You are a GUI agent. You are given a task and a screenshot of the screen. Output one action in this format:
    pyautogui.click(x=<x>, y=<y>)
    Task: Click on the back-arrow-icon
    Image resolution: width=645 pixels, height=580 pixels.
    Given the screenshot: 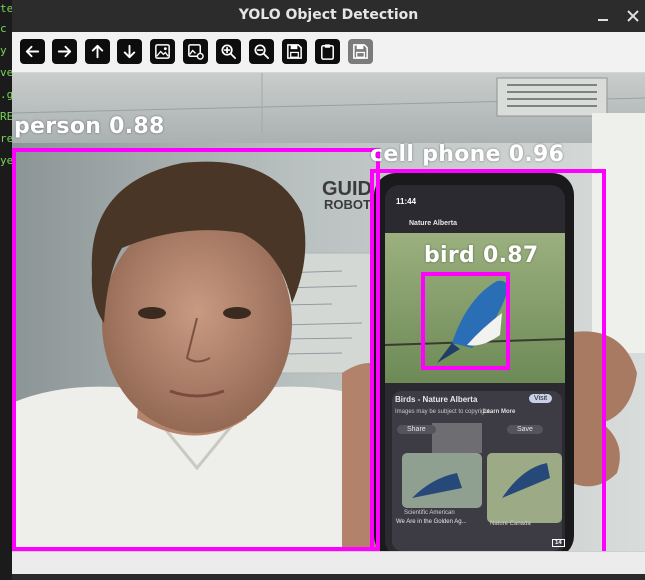 What is the action you would take?
    pyautogui.click(x=32, y=51)
    